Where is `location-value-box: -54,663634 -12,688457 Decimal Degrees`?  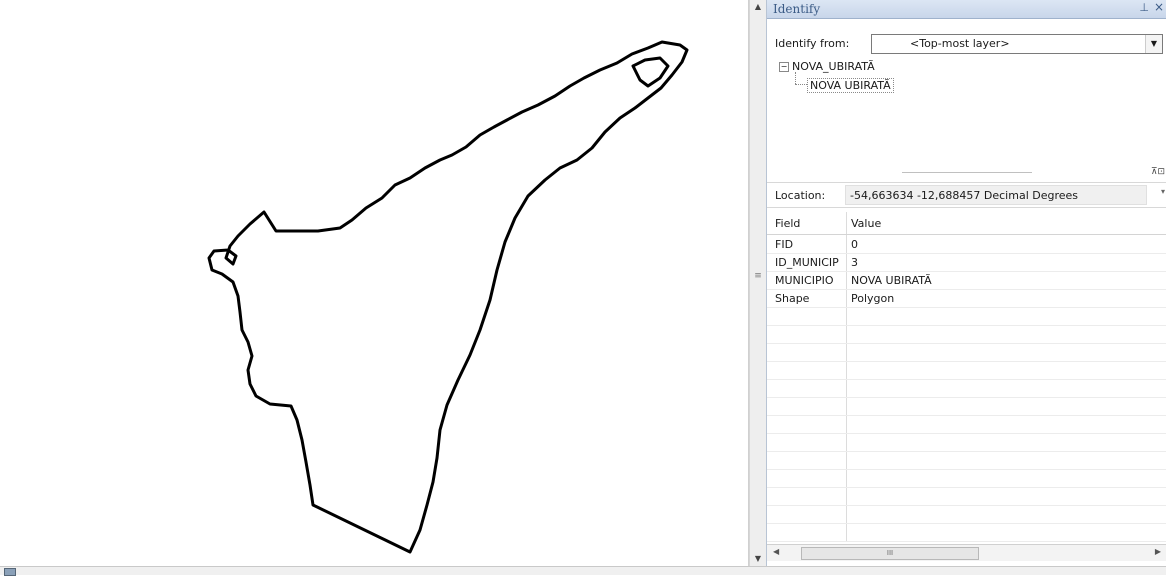 location-value-box: -54,663634 -12,688457 Decimal Degrees is located at coordinates (996, 195).